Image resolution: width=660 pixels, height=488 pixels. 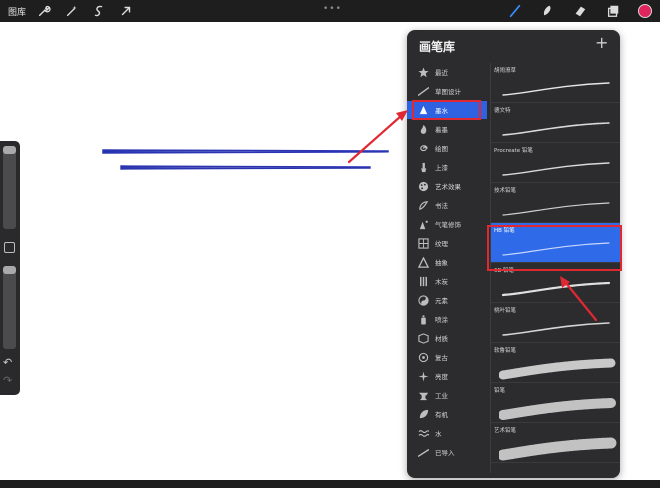 I want to click on category-item: 纹理, so click(x=447, y=243).